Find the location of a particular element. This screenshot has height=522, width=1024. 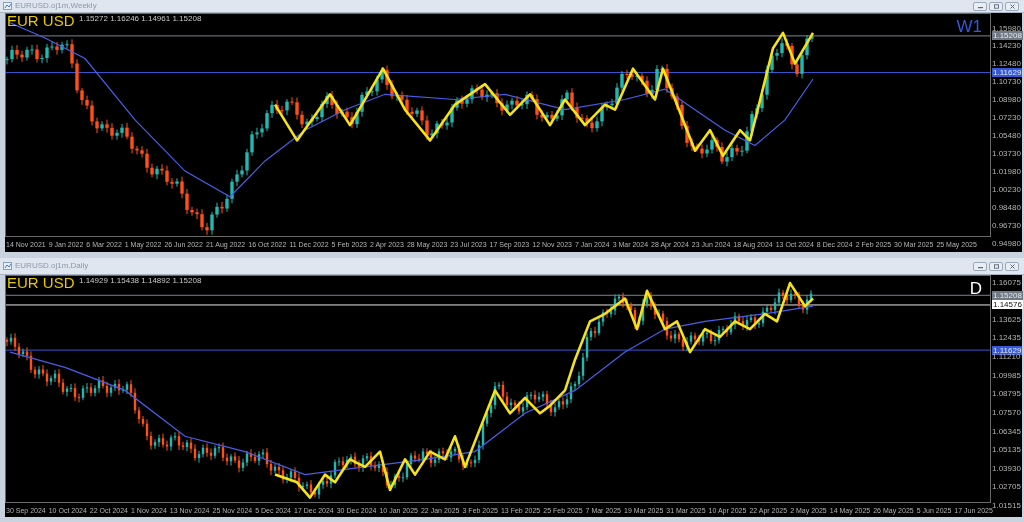

price-axis-label: 1.01980 is located at coordinates (1006, 171).